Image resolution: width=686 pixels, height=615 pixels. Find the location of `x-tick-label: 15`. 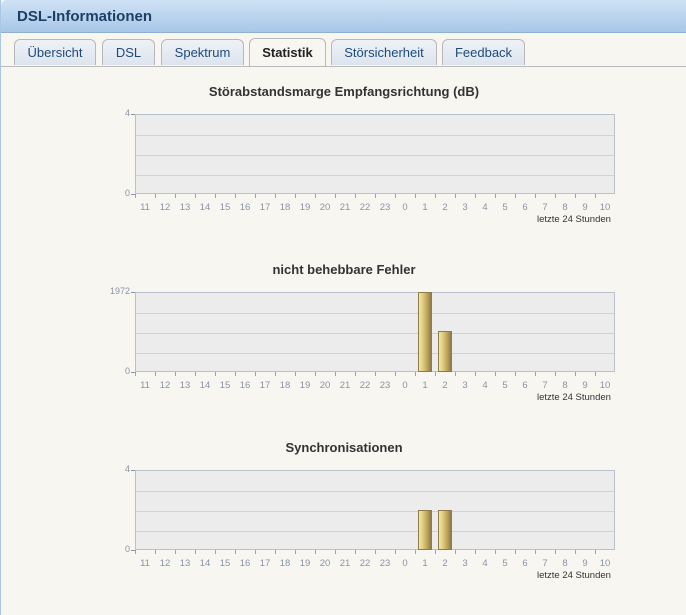

x-tick-label: 15 is located at coordinates (225, 563).